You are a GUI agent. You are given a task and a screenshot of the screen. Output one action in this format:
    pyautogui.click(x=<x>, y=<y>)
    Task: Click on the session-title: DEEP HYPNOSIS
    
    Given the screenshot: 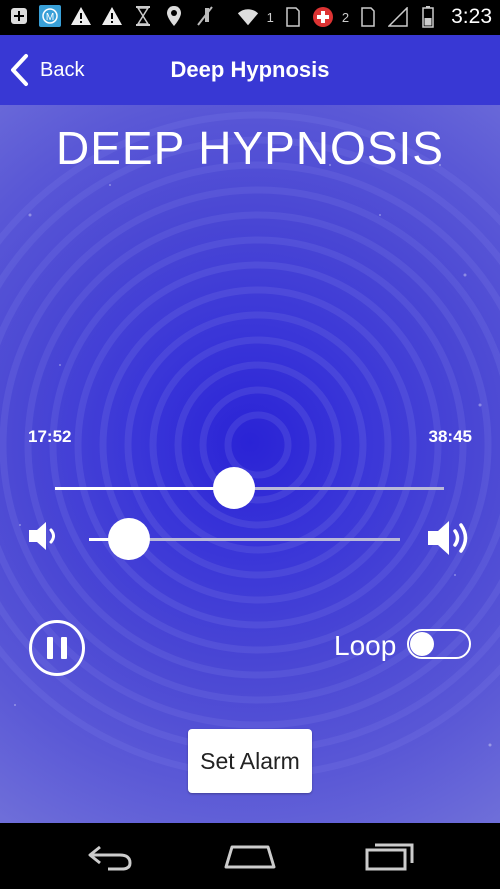 What is the action you would take?
    pyautogui.click(x=250, y=148)
    